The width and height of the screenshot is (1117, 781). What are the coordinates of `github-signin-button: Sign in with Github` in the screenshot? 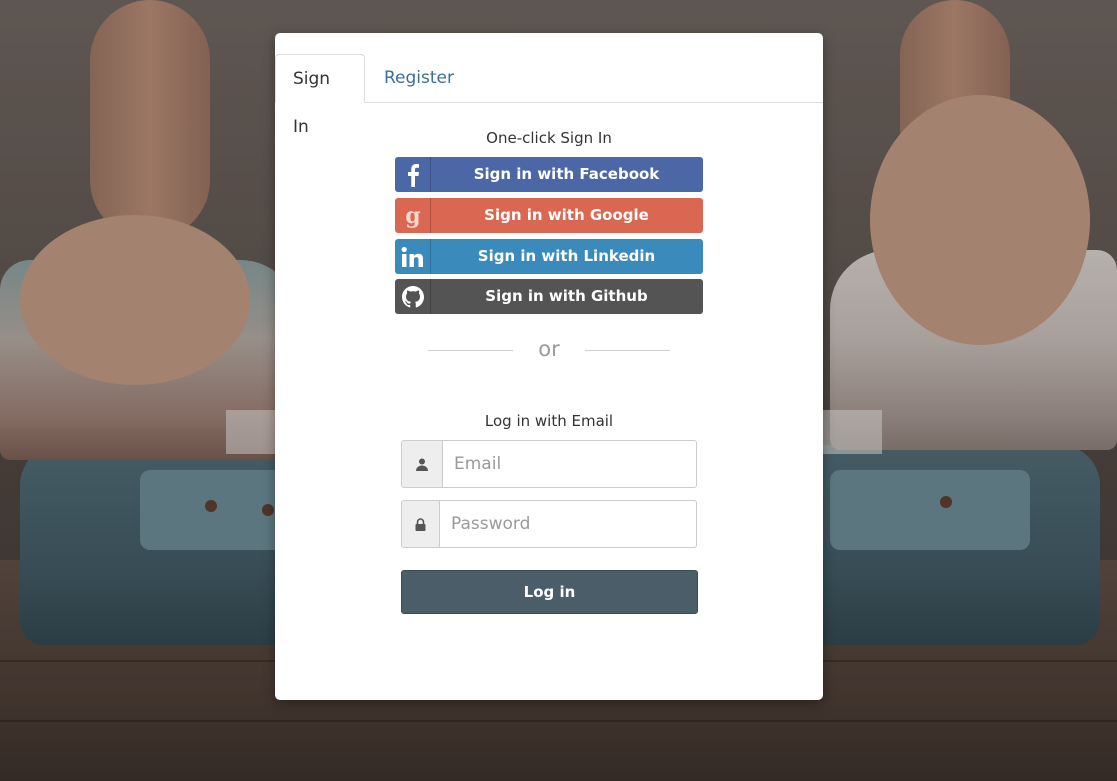 It's located at (549, 296).